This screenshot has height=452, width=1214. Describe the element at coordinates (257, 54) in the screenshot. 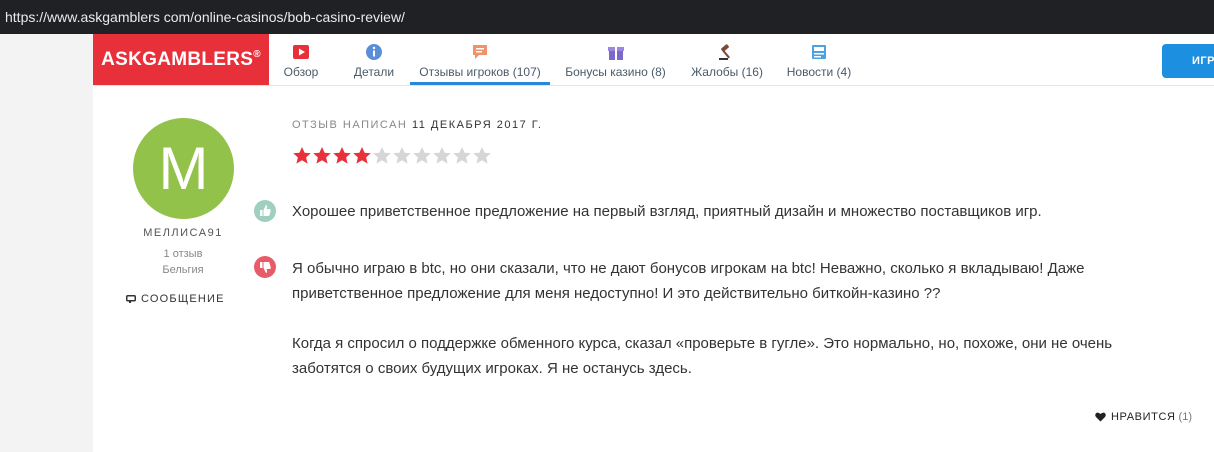

I see `logo-registered-mark: ®` at that location.